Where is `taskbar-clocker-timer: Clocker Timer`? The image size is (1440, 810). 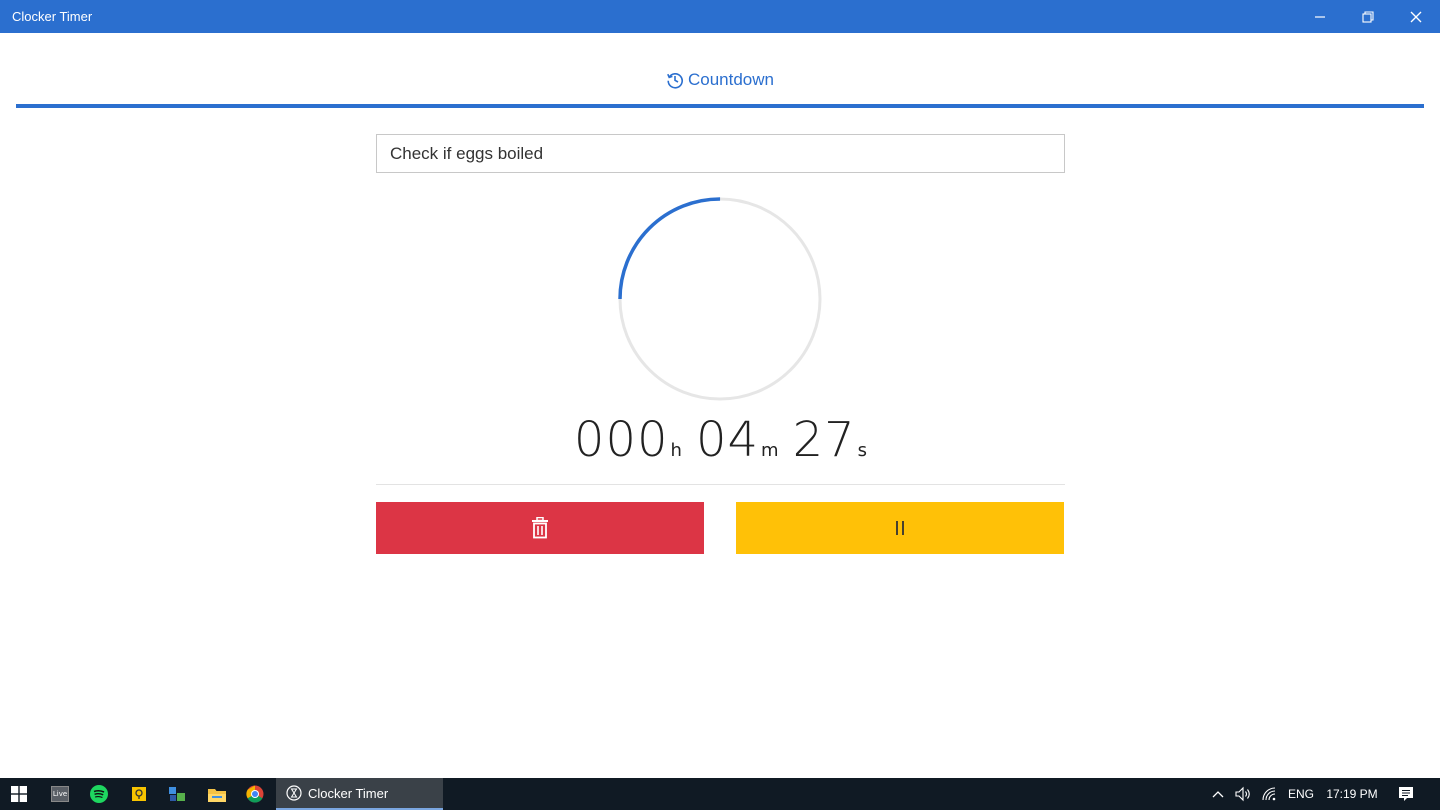 taskbar-clocker-timer: Clocker Timer is located at coordinates (359, 794).